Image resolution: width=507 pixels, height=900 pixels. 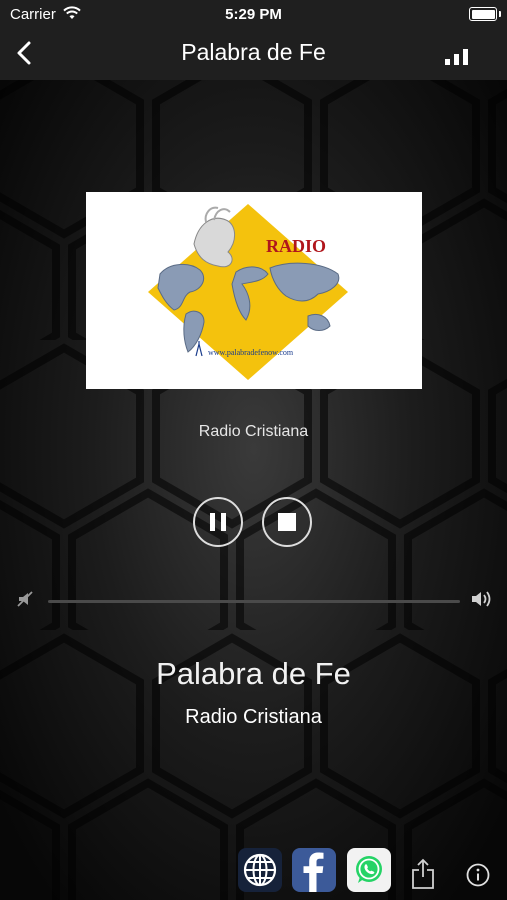 What do you see at coordinates (478, 875) in the screenshot?
I see `info-icon` at bounding box center [478, 875].